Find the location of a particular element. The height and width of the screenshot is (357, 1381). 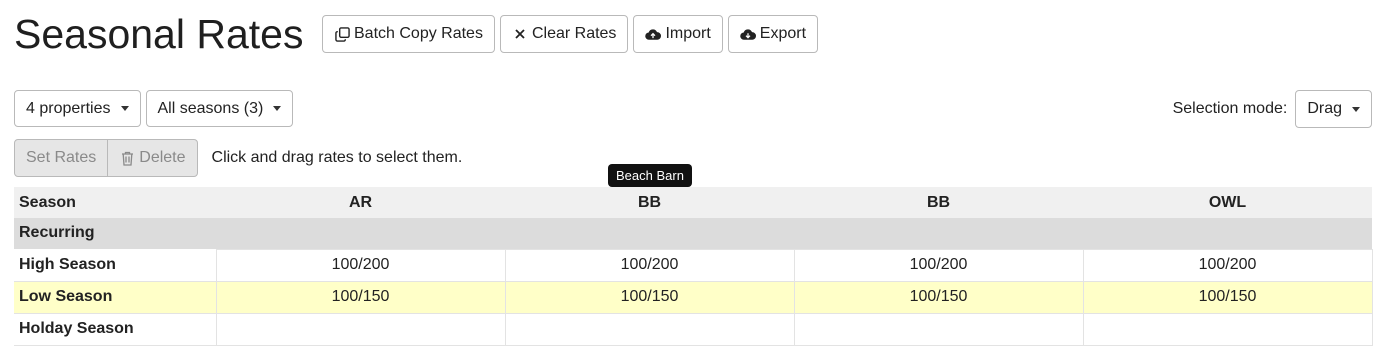

set-rates-label: Set Rates is located at coordinates (61, 157).